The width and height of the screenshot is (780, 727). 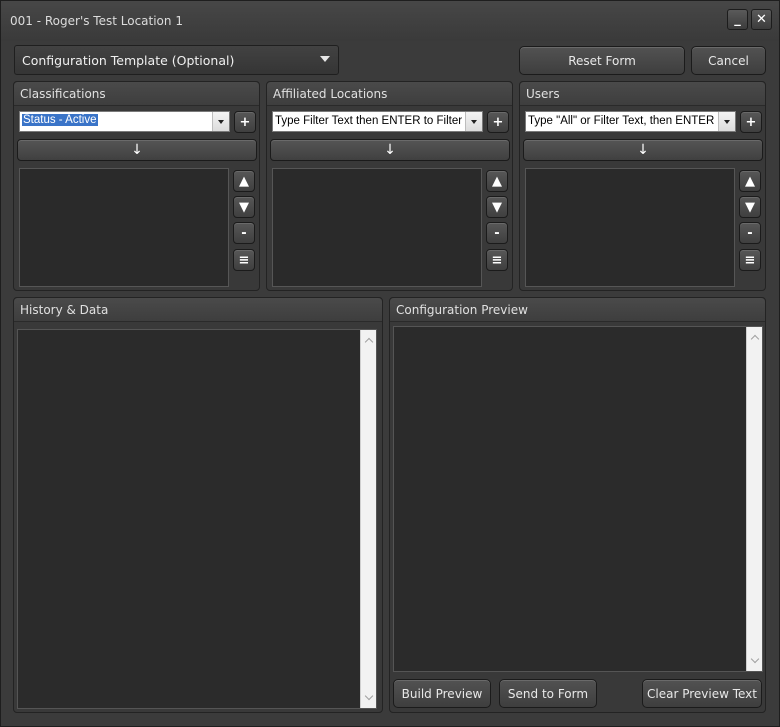 What do you see at coordinates (602, 60) in the screenshot?
I see `reset-form-button: Reset Form` at bounding box center [602, 60].